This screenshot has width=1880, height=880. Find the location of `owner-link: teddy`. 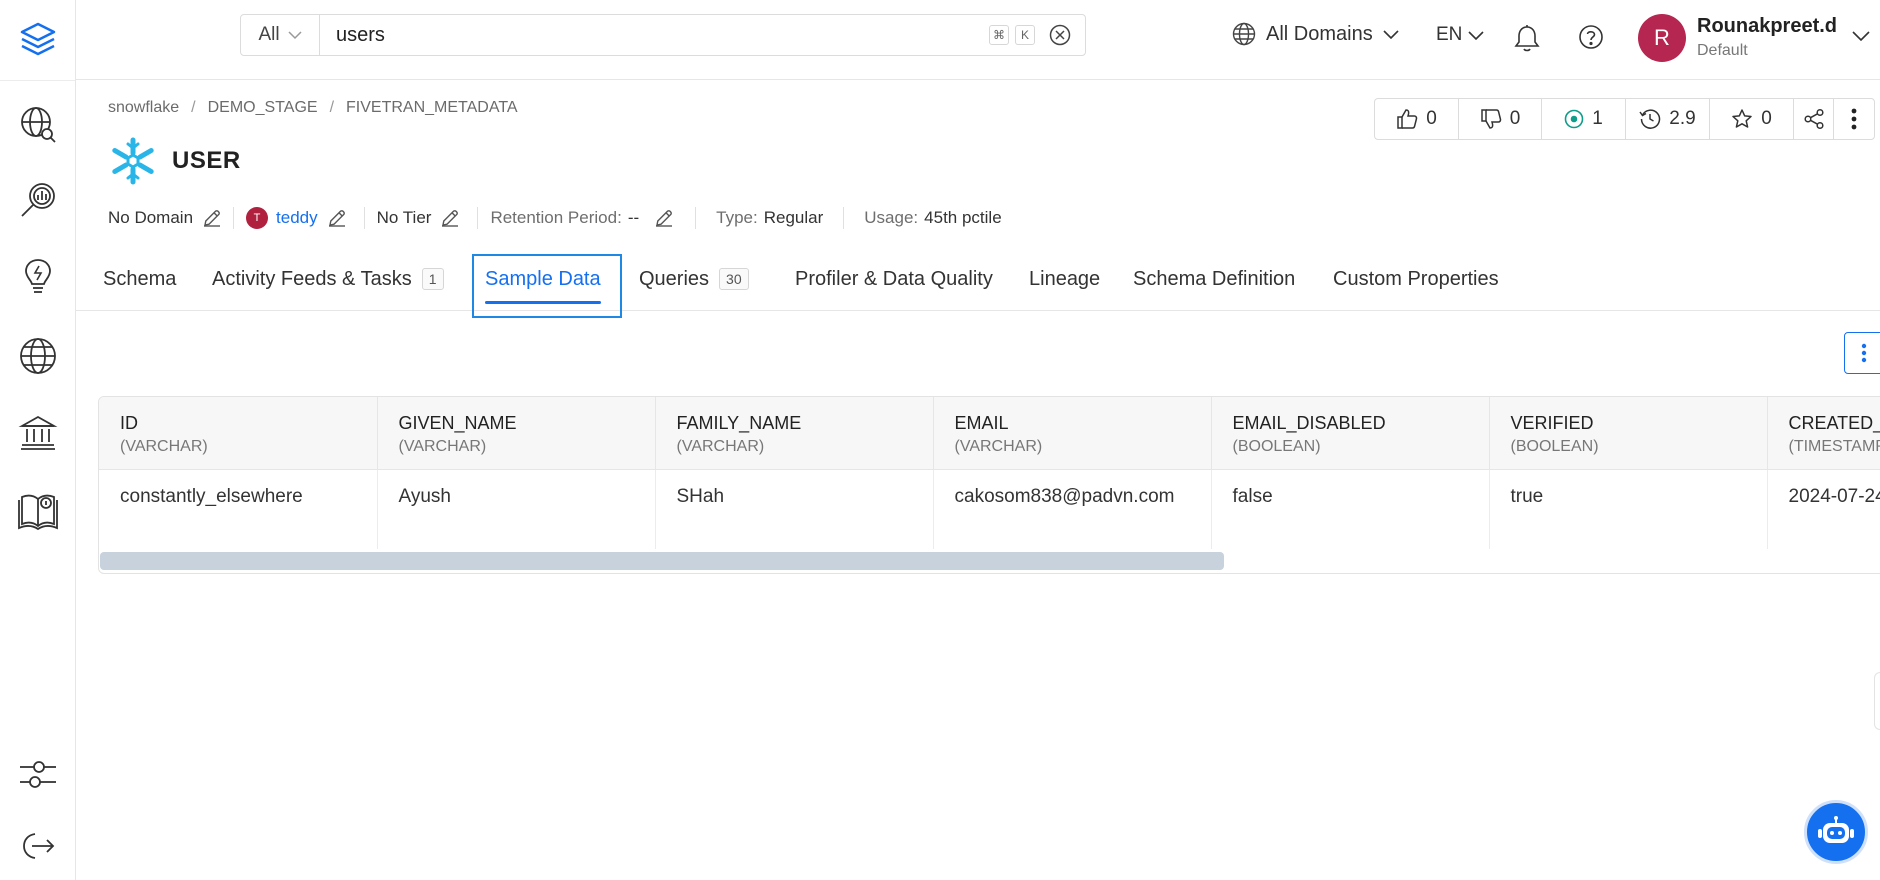

owner-link: teddy is located at coordinates (297, 218).